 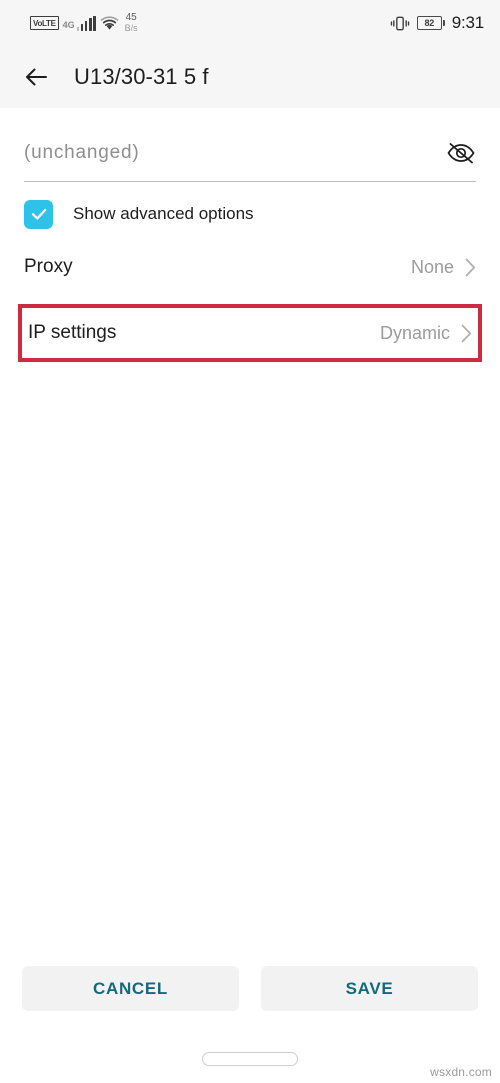 I want to click on setting-row-ip-settings: IP settings Dynamic, so click(x=250, y=333).